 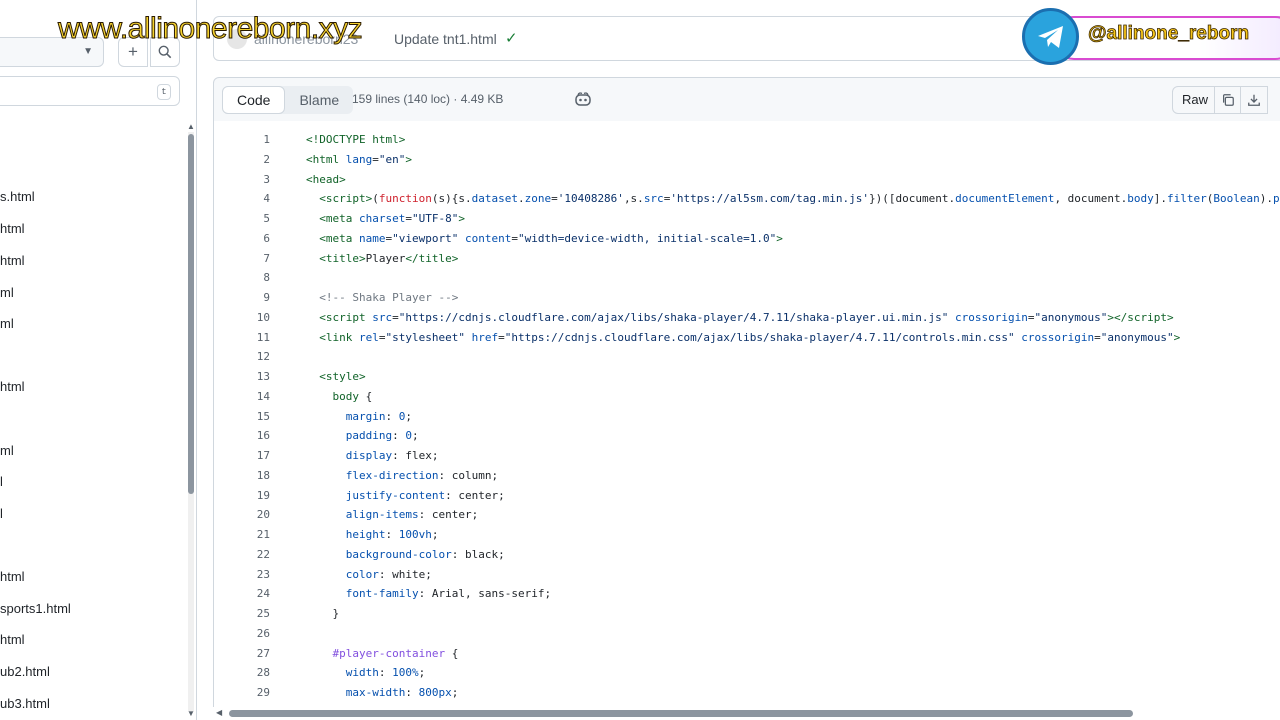 I want to click on line-number: 20, so click(x=242, y=515).